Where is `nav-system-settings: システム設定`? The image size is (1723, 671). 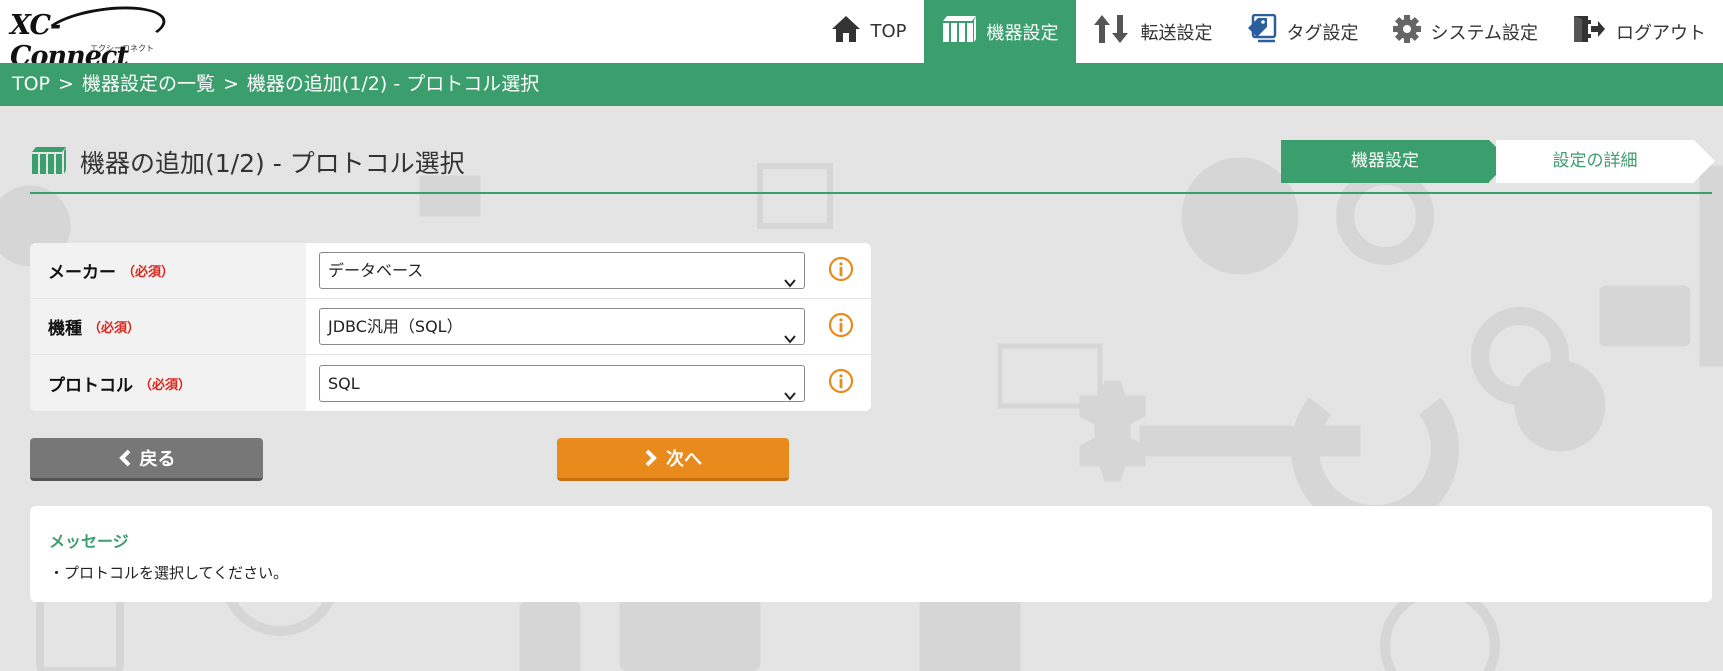 nav-system-settings: システム設定 is located at coordinates (1465, 31).